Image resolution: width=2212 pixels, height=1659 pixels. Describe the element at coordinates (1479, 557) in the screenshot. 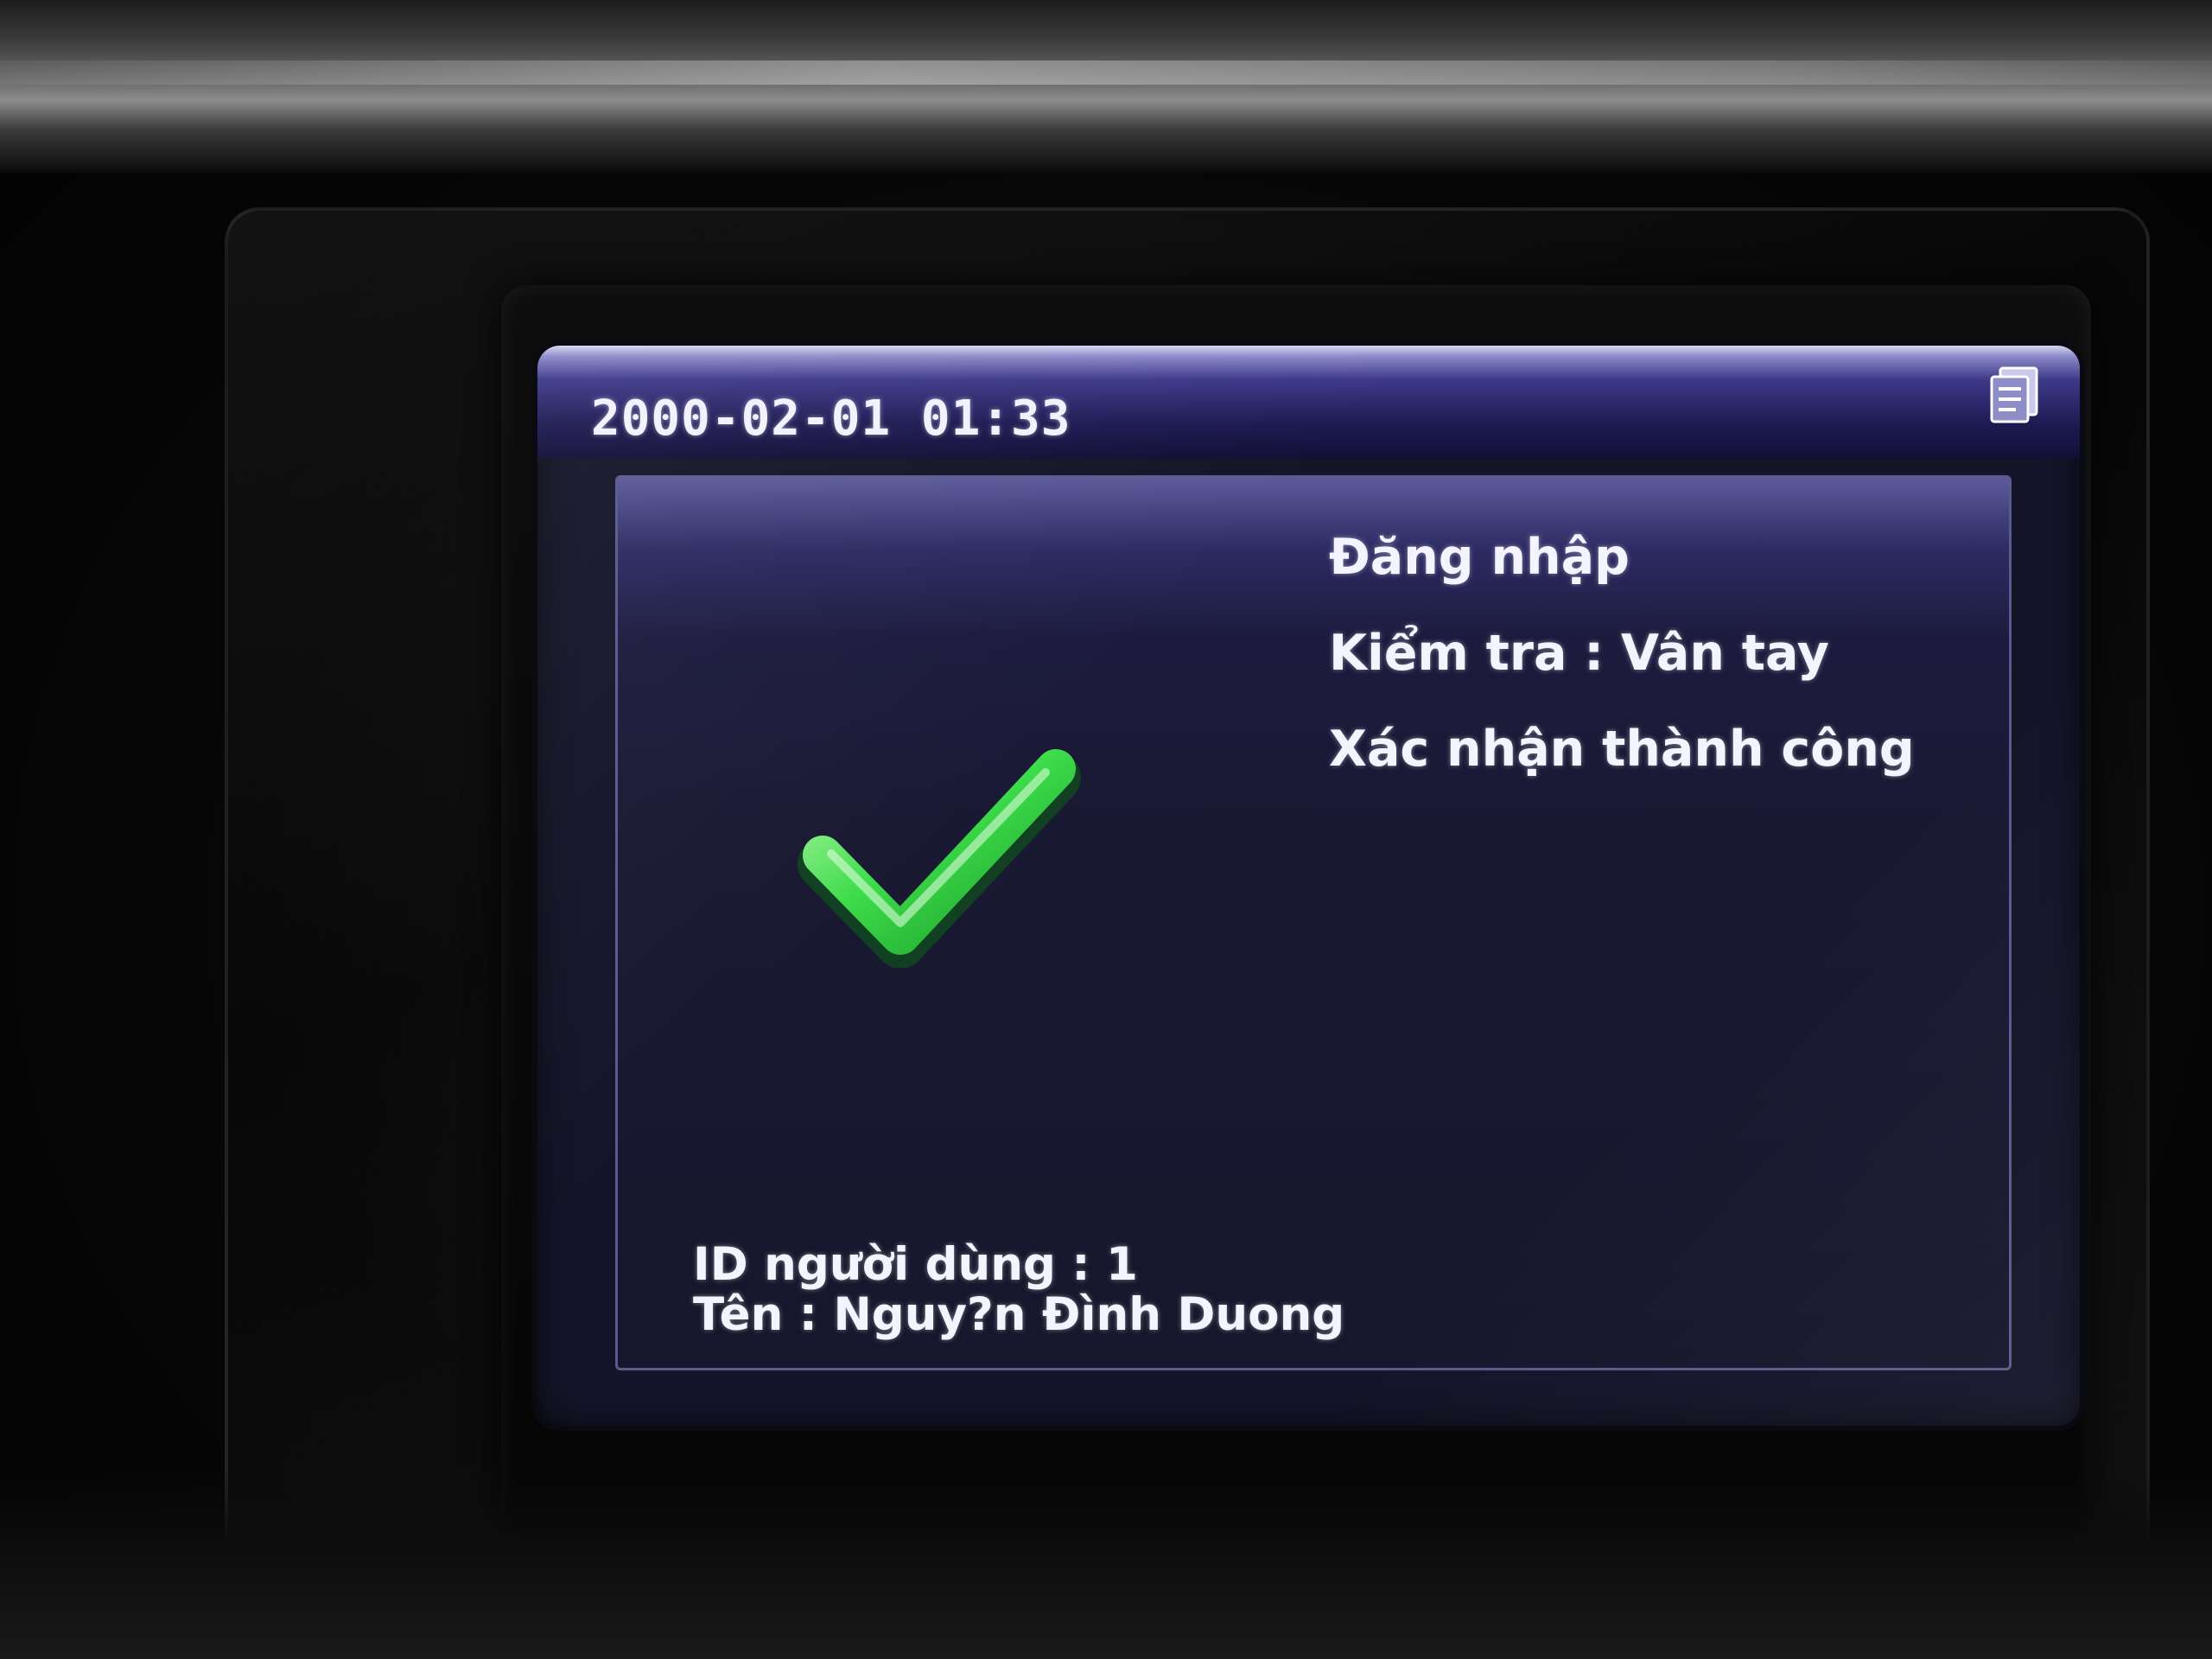

I see `status-line-login: Đăng nhập` at that location.